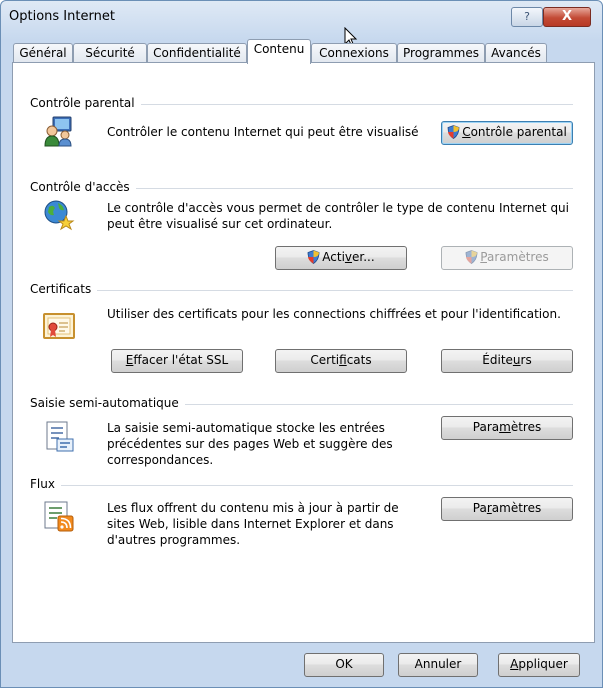 The height and width of the screenshot is (688, 603). What do you see at coordinates (497, 360) in the screenshot?
I see `publishers-label-a: Édite` at bounding box center [497, 360].